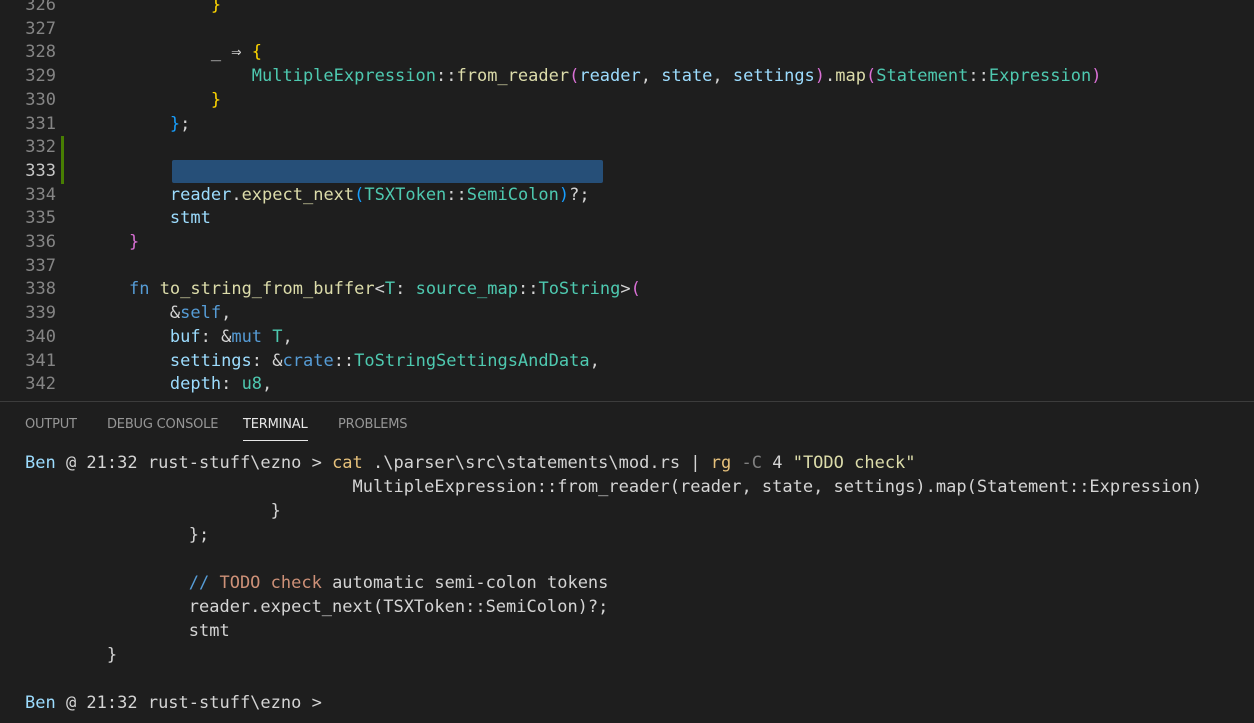 The width and height of the screenshot is (1254, 723). Describe the element at coordinates (175, 123) in the screenshot. I see `code-token: }` at that location.